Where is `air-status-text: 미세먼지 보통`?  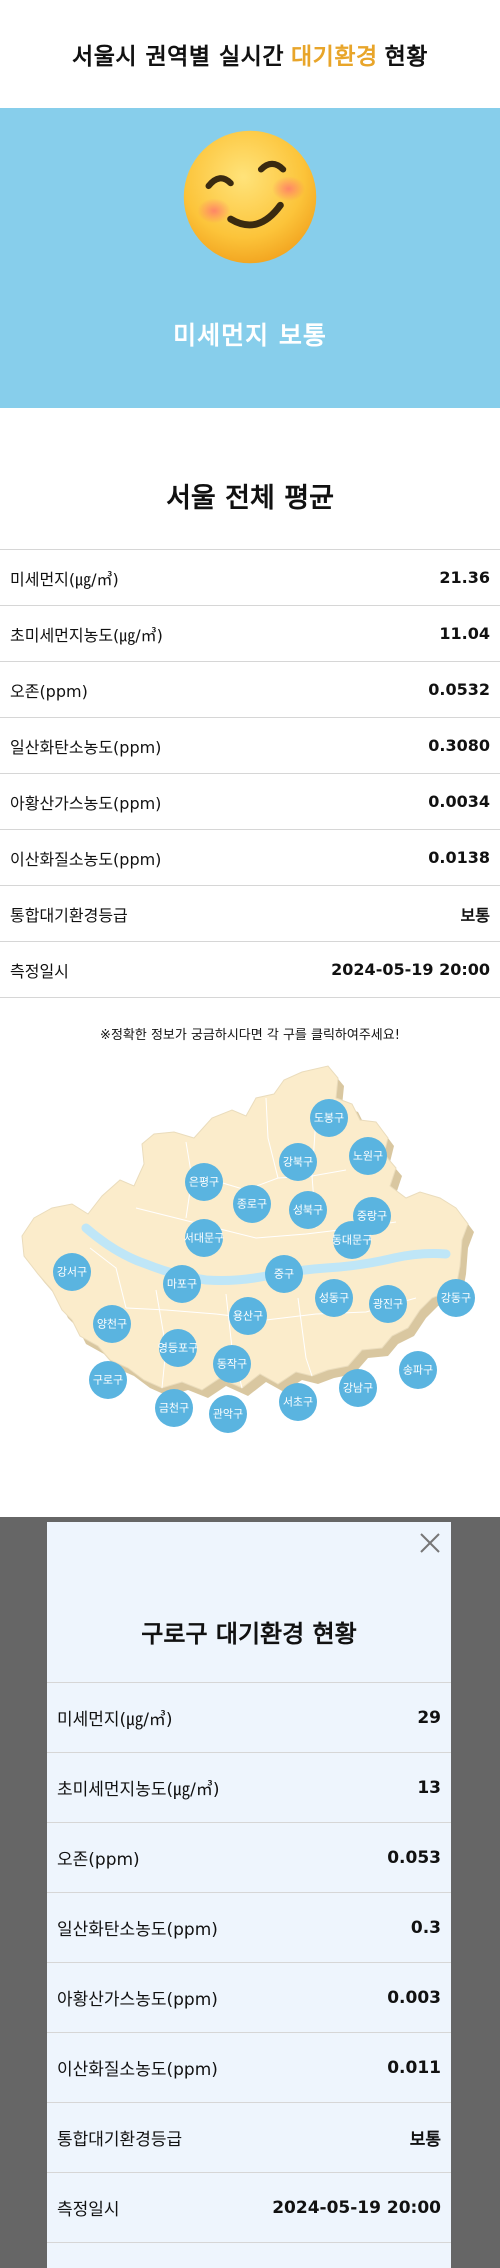 air-status-text: 미세먼지 보통 is located at coordinates (250, 335).